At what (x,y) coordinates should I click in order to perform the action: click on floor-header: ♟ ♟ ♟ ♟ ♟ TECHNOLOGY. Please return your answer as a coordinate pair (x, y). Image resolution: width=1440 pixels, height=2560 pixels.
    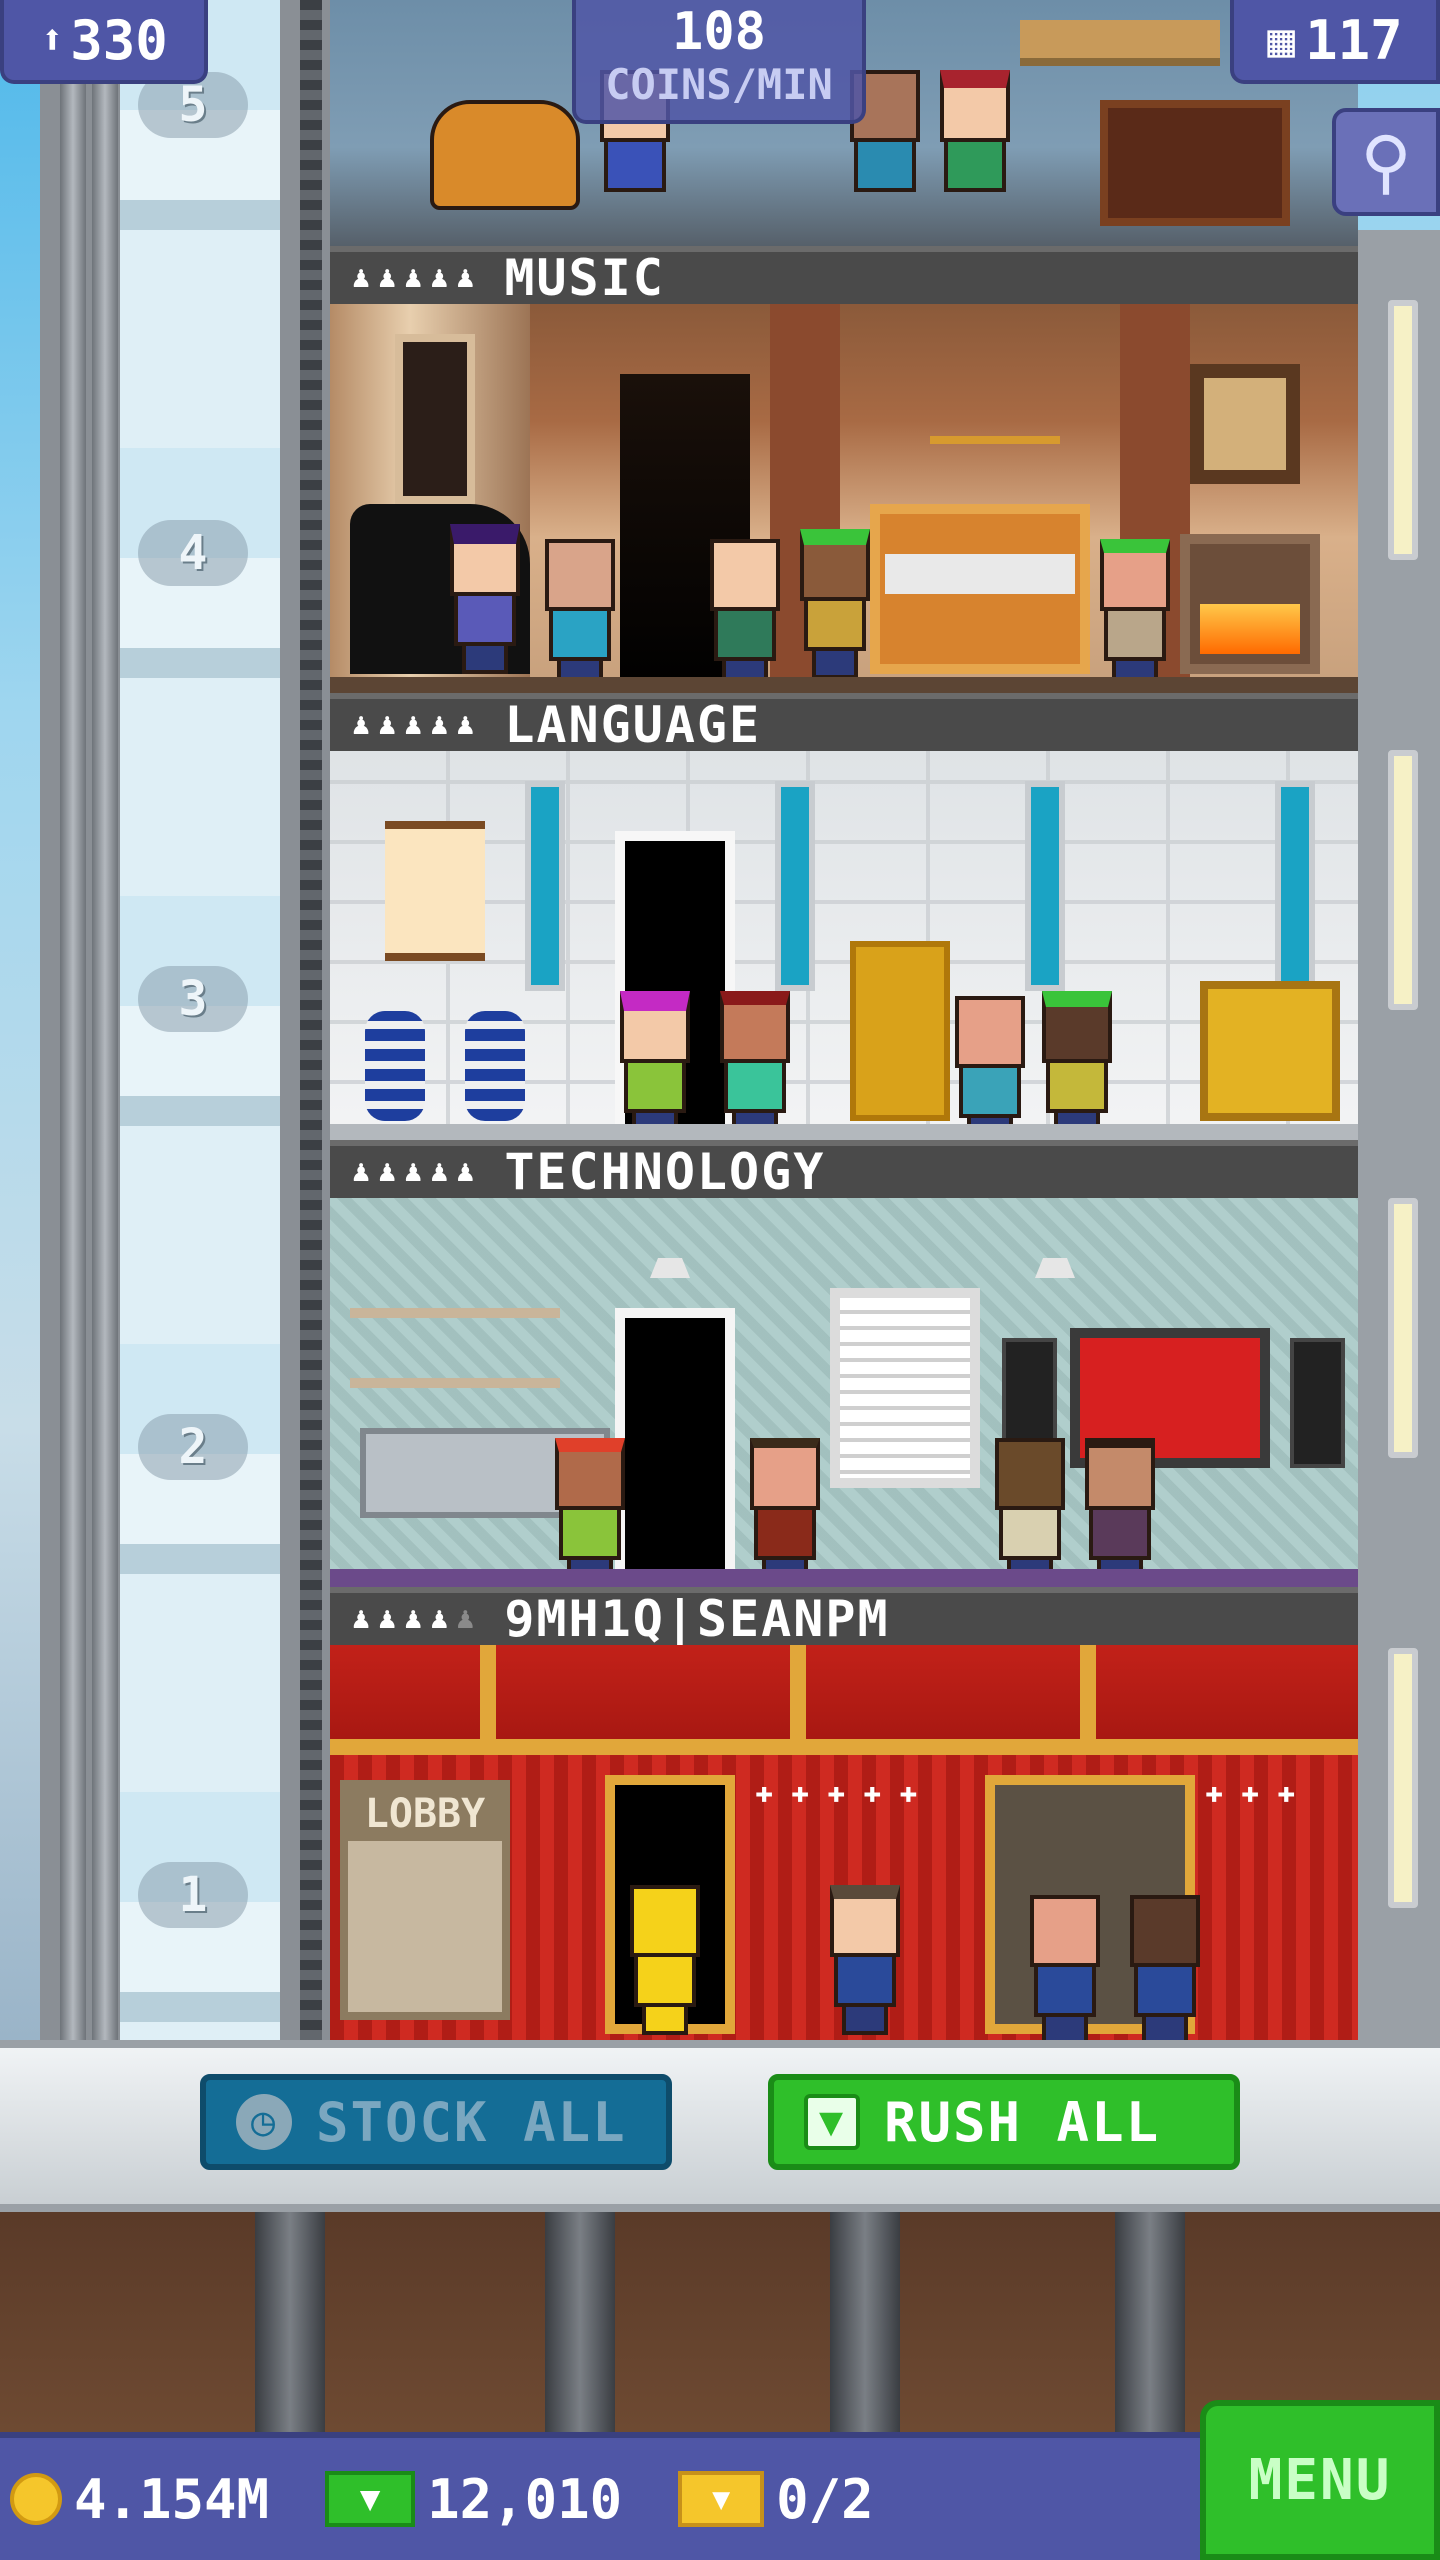
    Looking at the image, I should click on (844, 1170).